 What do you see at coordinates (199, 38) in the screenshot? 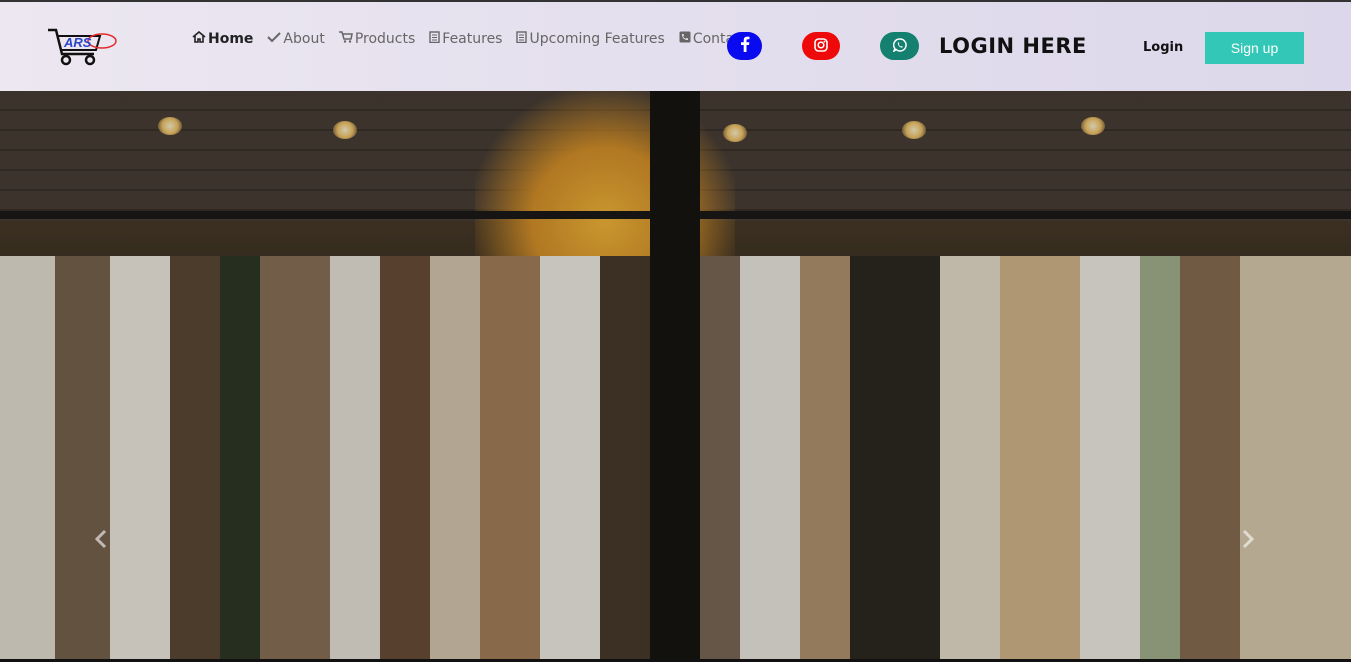
I see `home-icon` at bounding box center [199, 38].